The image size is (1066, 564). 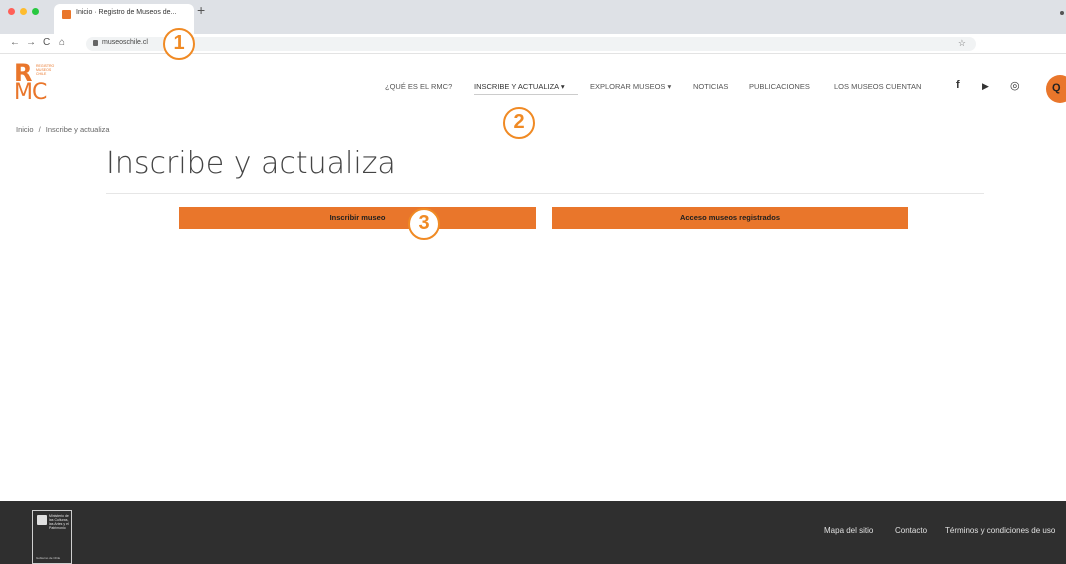 I want to click on nav-publicaciones: PUBLICACIONES, so click(x=779, y=86).